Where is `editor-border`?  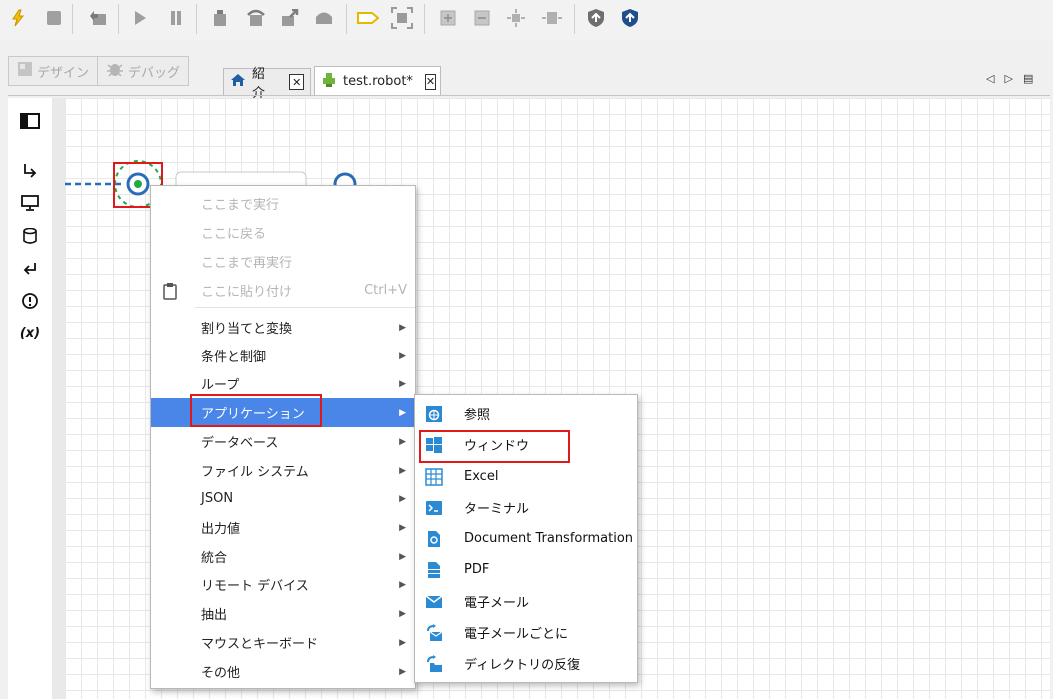 editor-border is located at coordinates (529, 95).